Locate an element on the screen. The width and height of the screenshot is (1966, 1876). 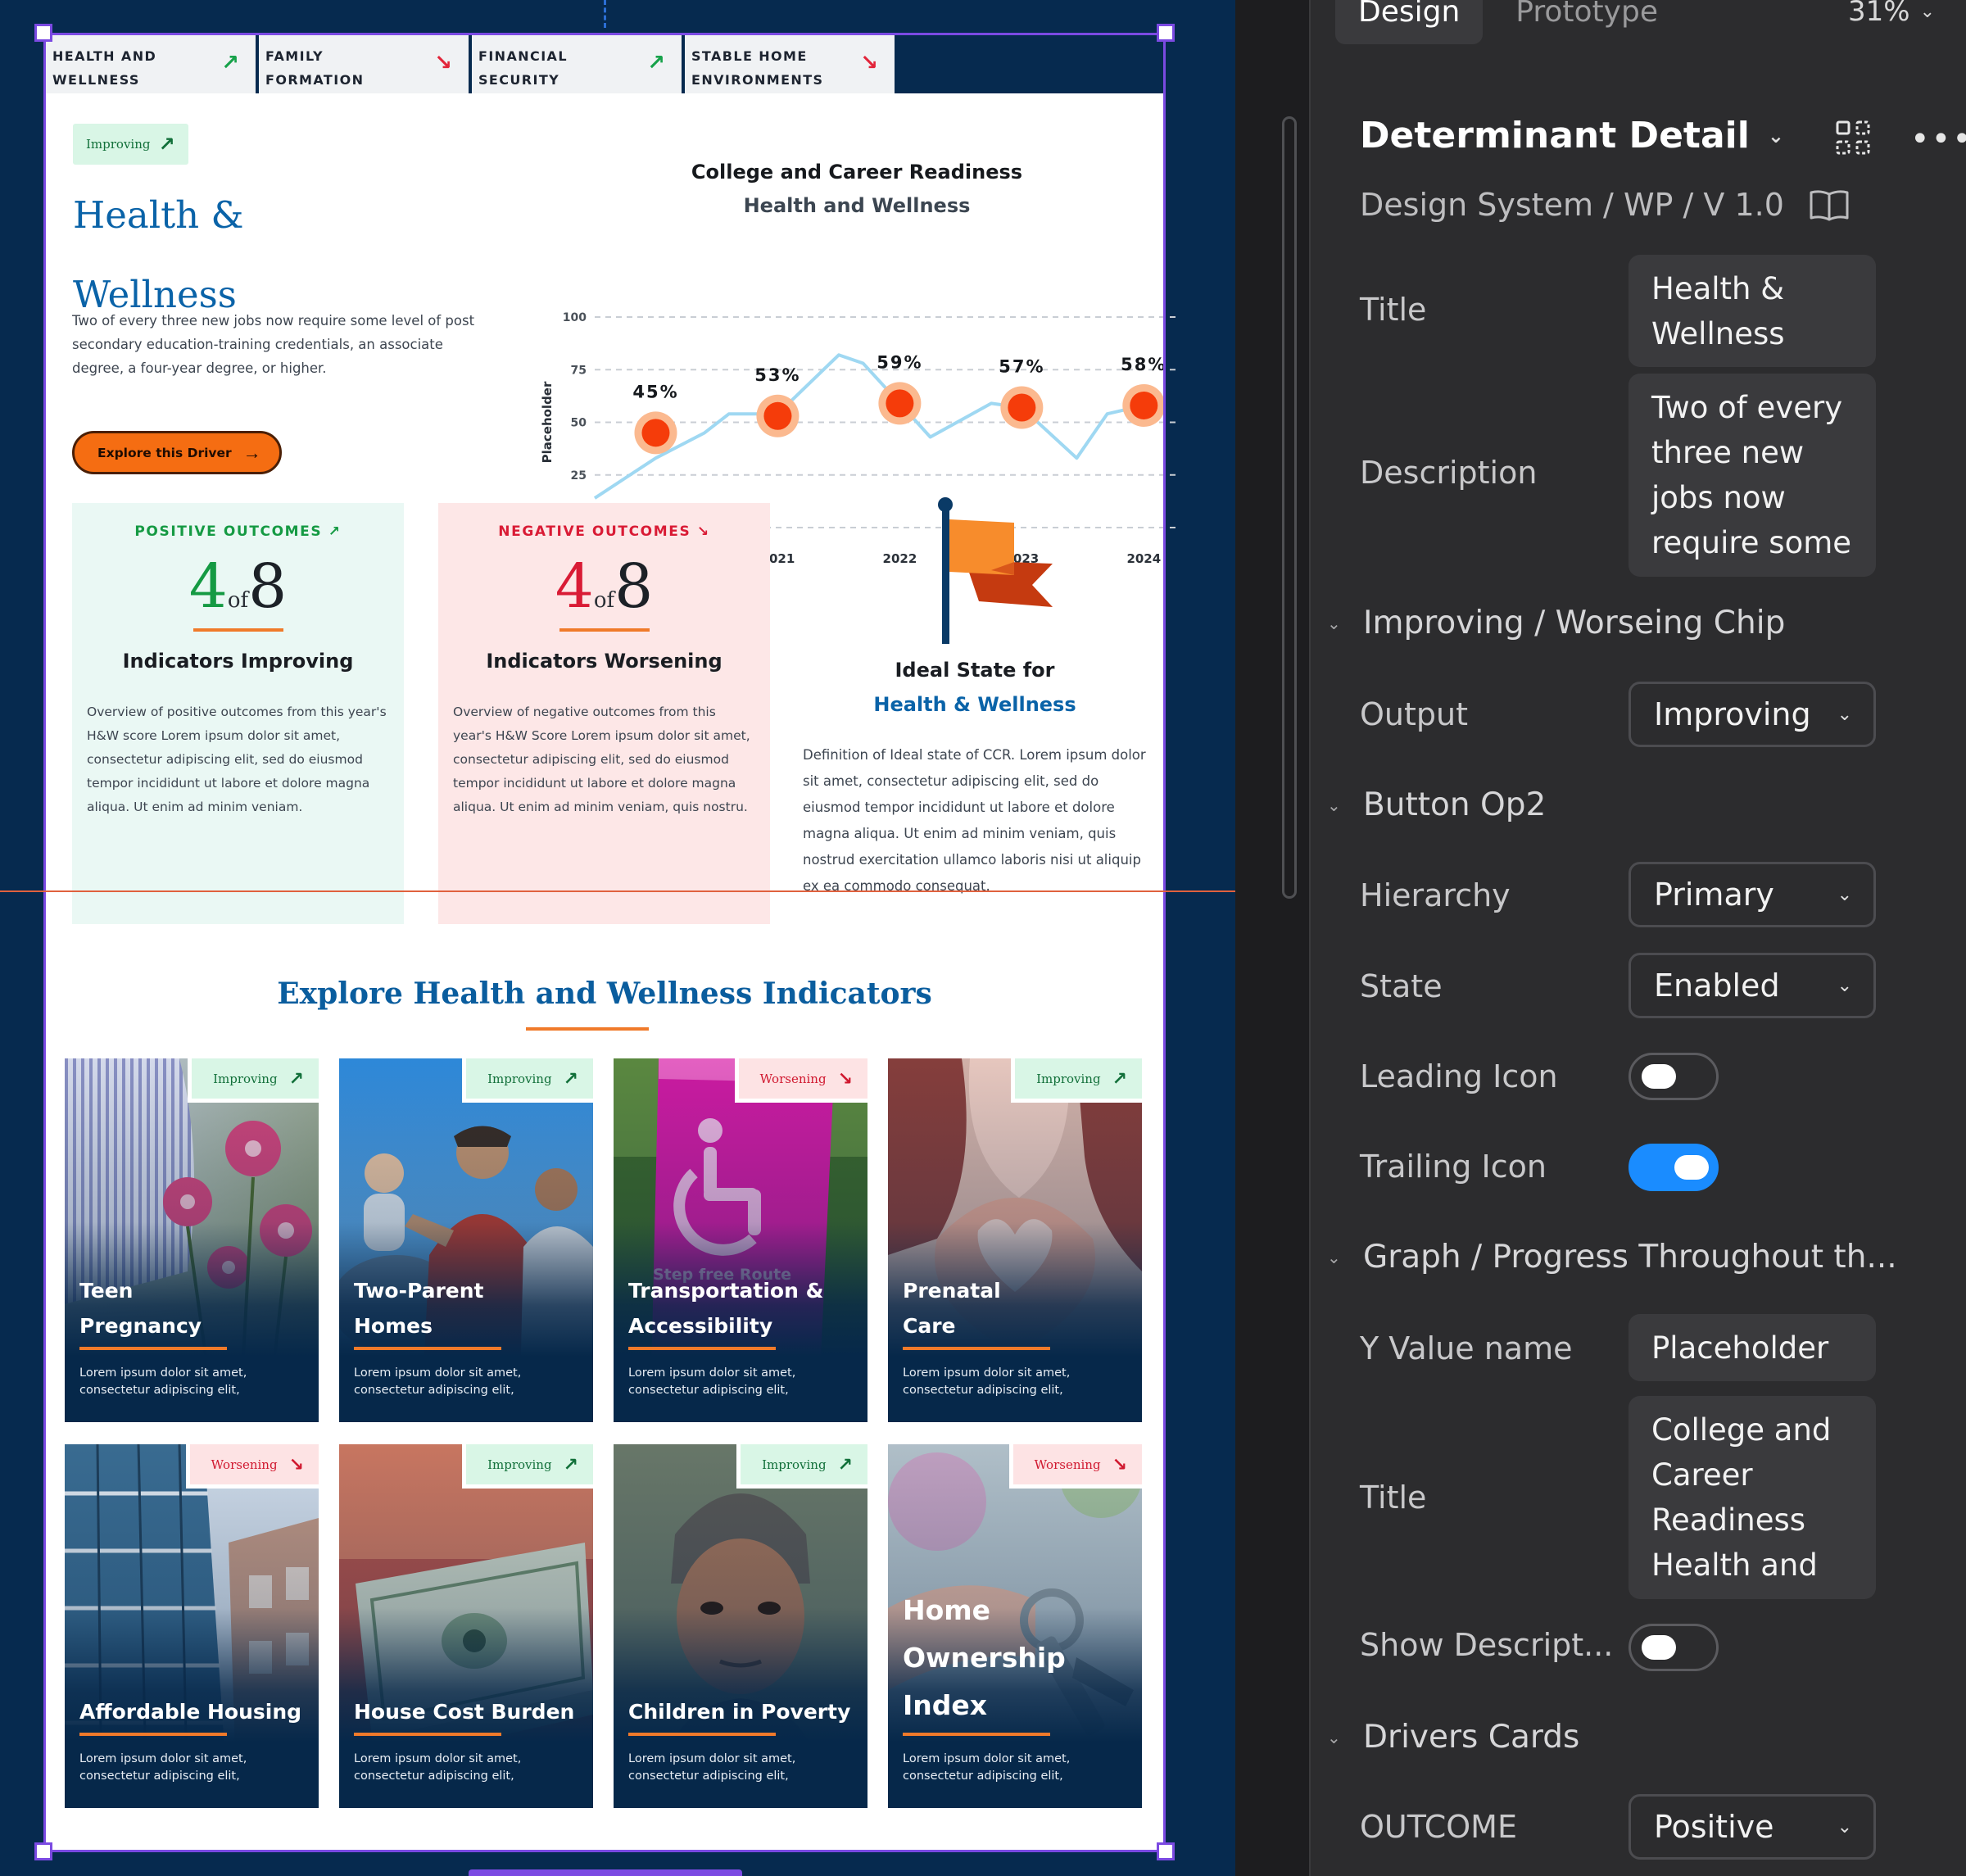
select-value: Enabled is located at coordinates (1717, 985).